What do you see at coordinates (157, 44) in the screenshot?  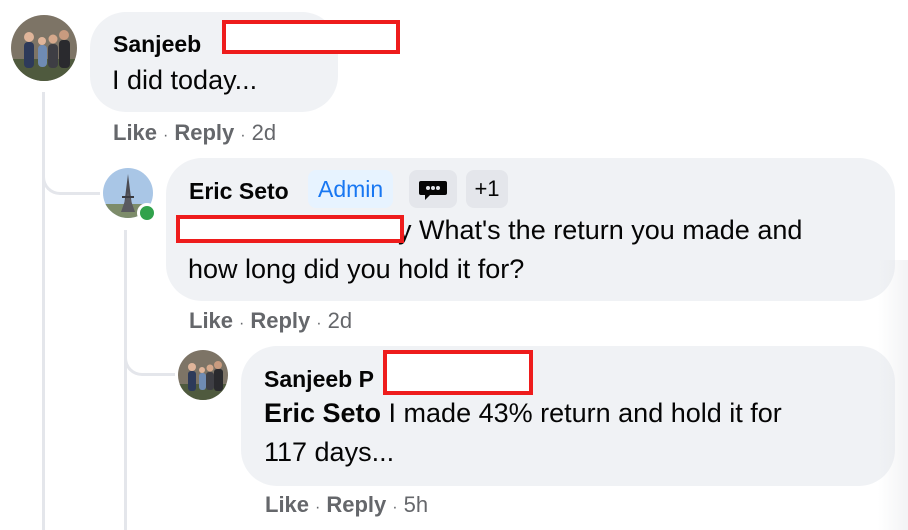 I see `comment-author: Sanjeeb` at bounding box center [157, 44].